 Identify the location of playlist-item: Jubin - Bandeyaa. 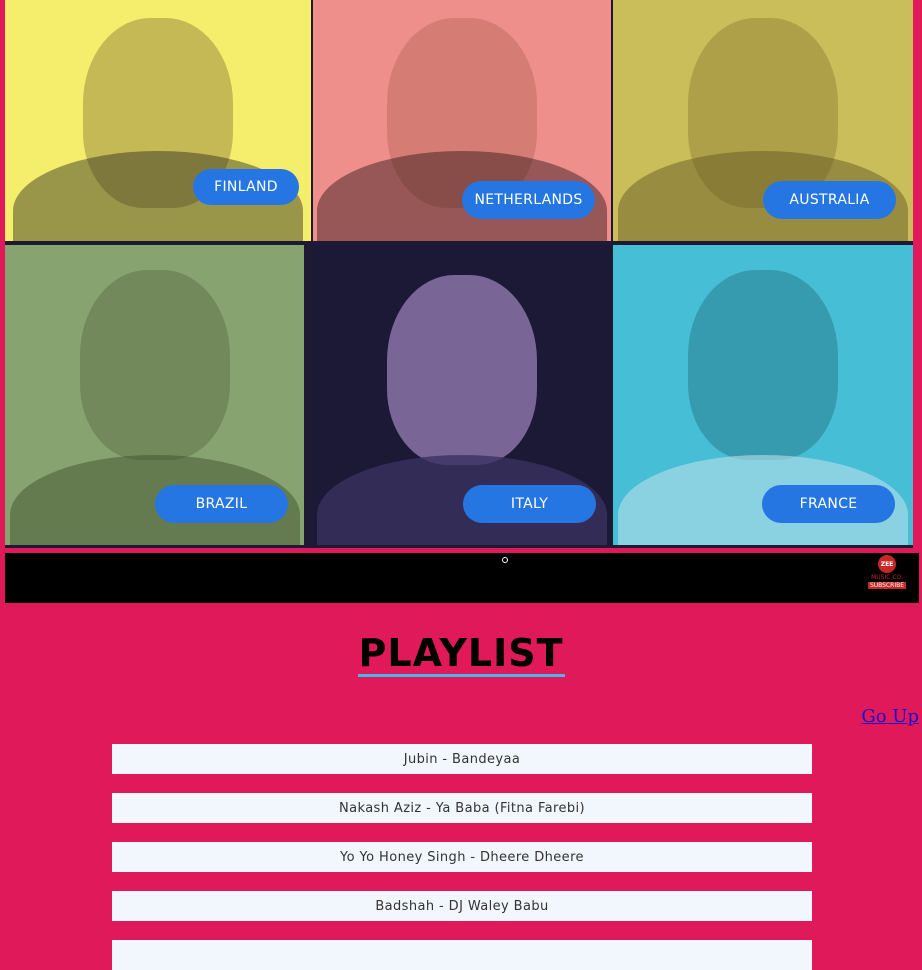
(462, 759).